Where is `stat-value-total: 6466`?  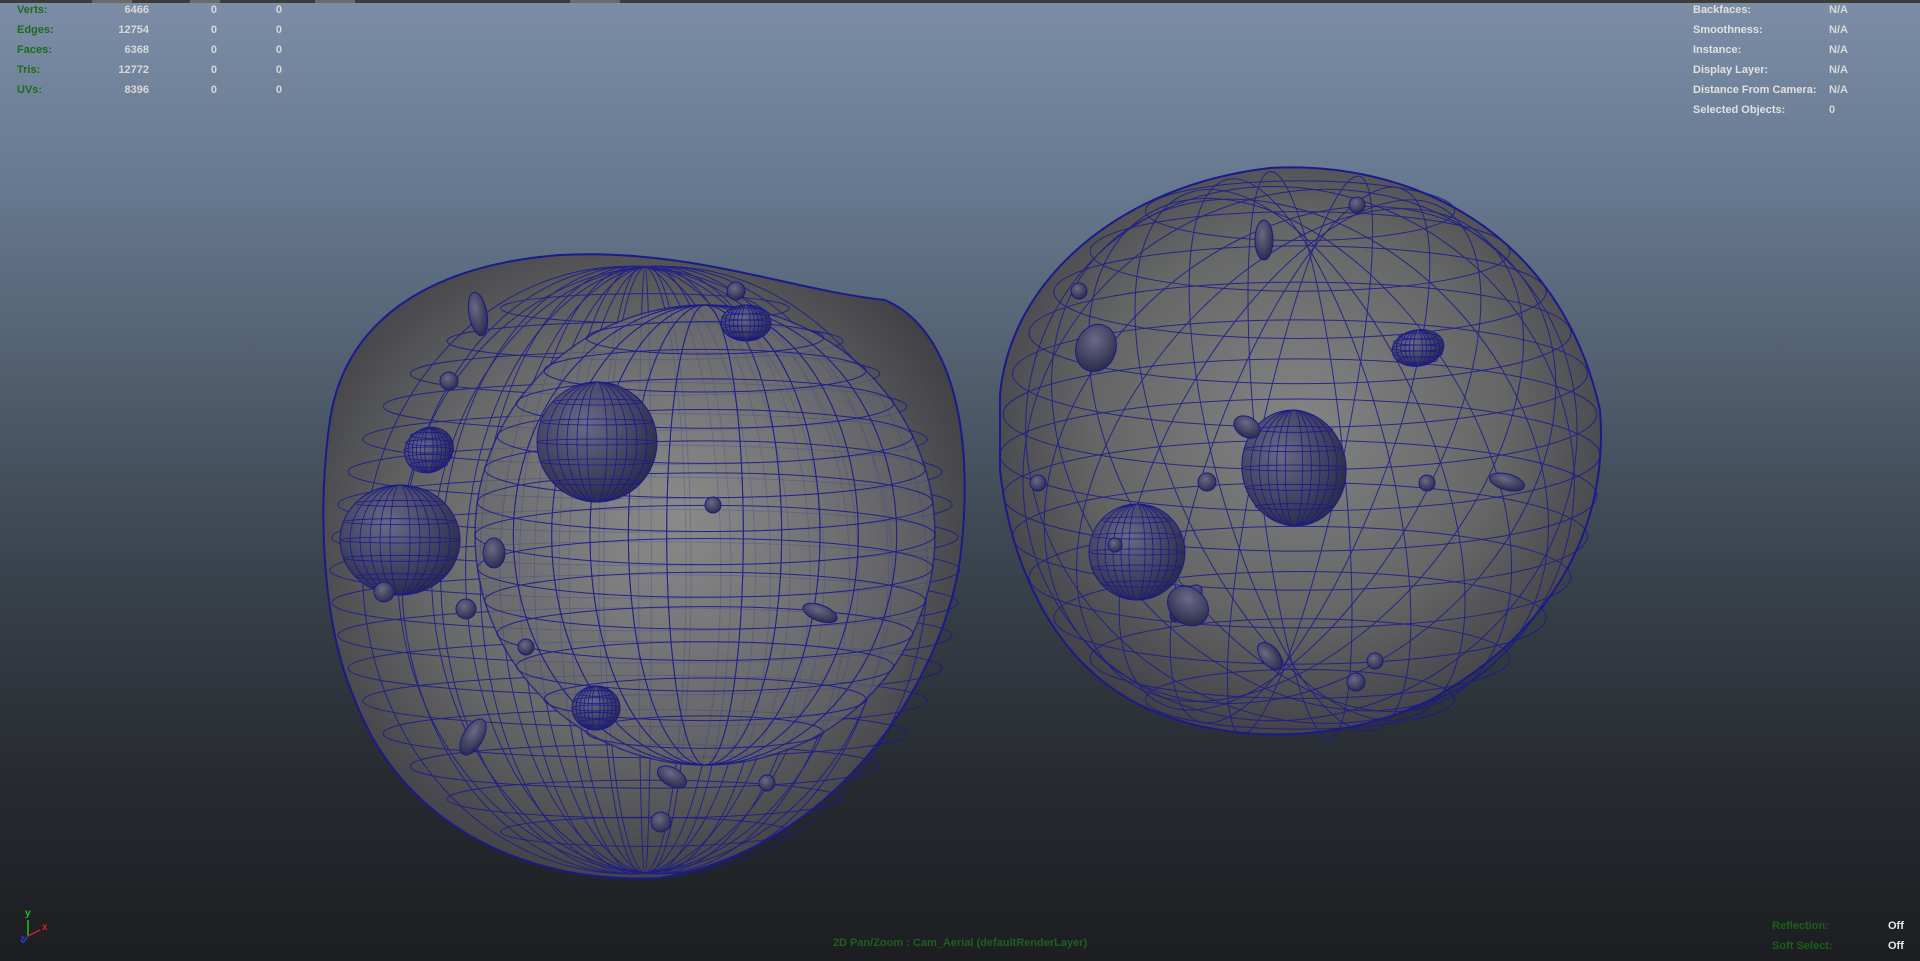
stat-value-total: 6466 is located at coordinates (136, 10).